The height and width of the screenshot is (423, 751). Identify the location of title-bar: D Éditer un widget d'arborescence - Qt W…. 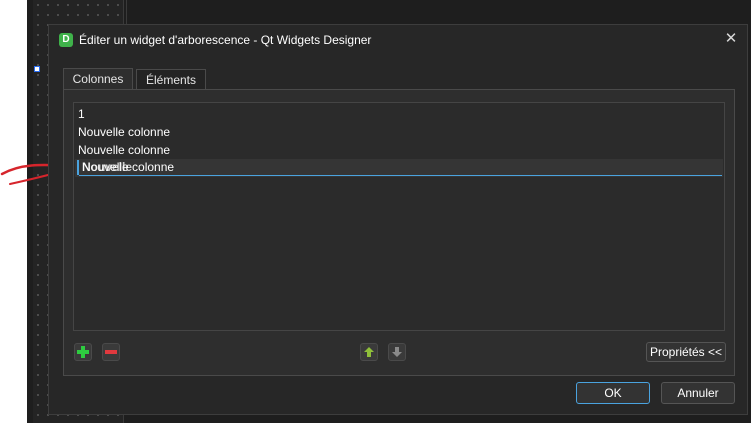
(398, 40).